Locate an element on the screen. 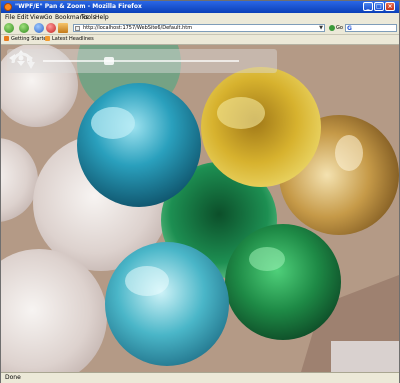 The height and width of the screenshot is (383, 400). reload-button is located at coordinates (39, 28).